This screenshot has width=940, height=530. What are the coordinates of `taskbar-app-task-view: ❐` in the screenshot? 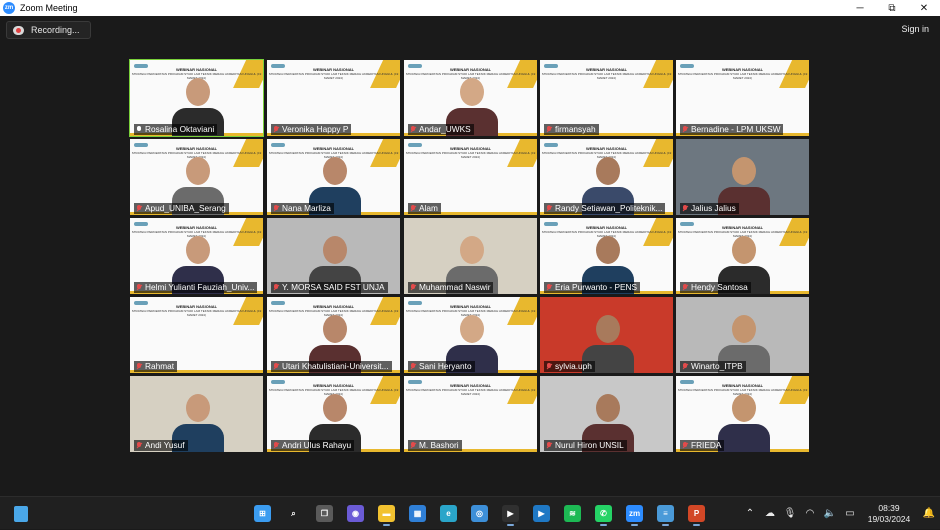 It's located at (324, 513).